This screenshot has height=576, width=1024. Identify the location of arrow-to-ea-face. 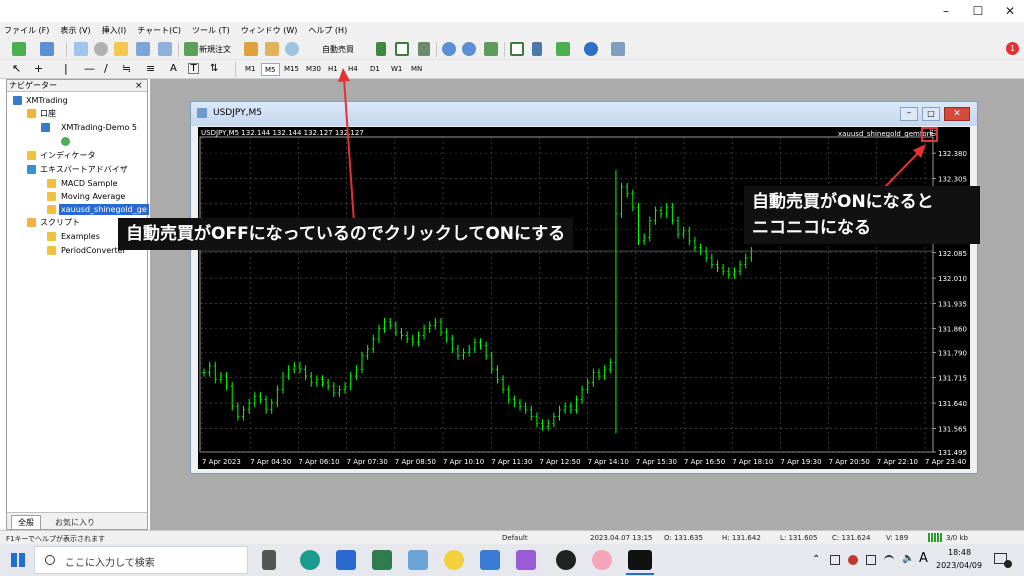
(902, 169).